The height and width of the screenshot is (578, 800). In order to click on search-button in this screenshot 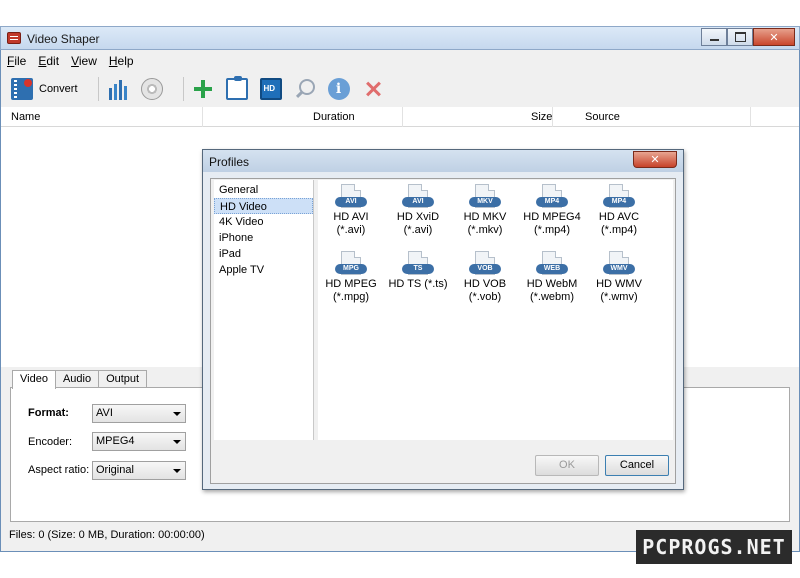, I will do `click(305, 89)`.